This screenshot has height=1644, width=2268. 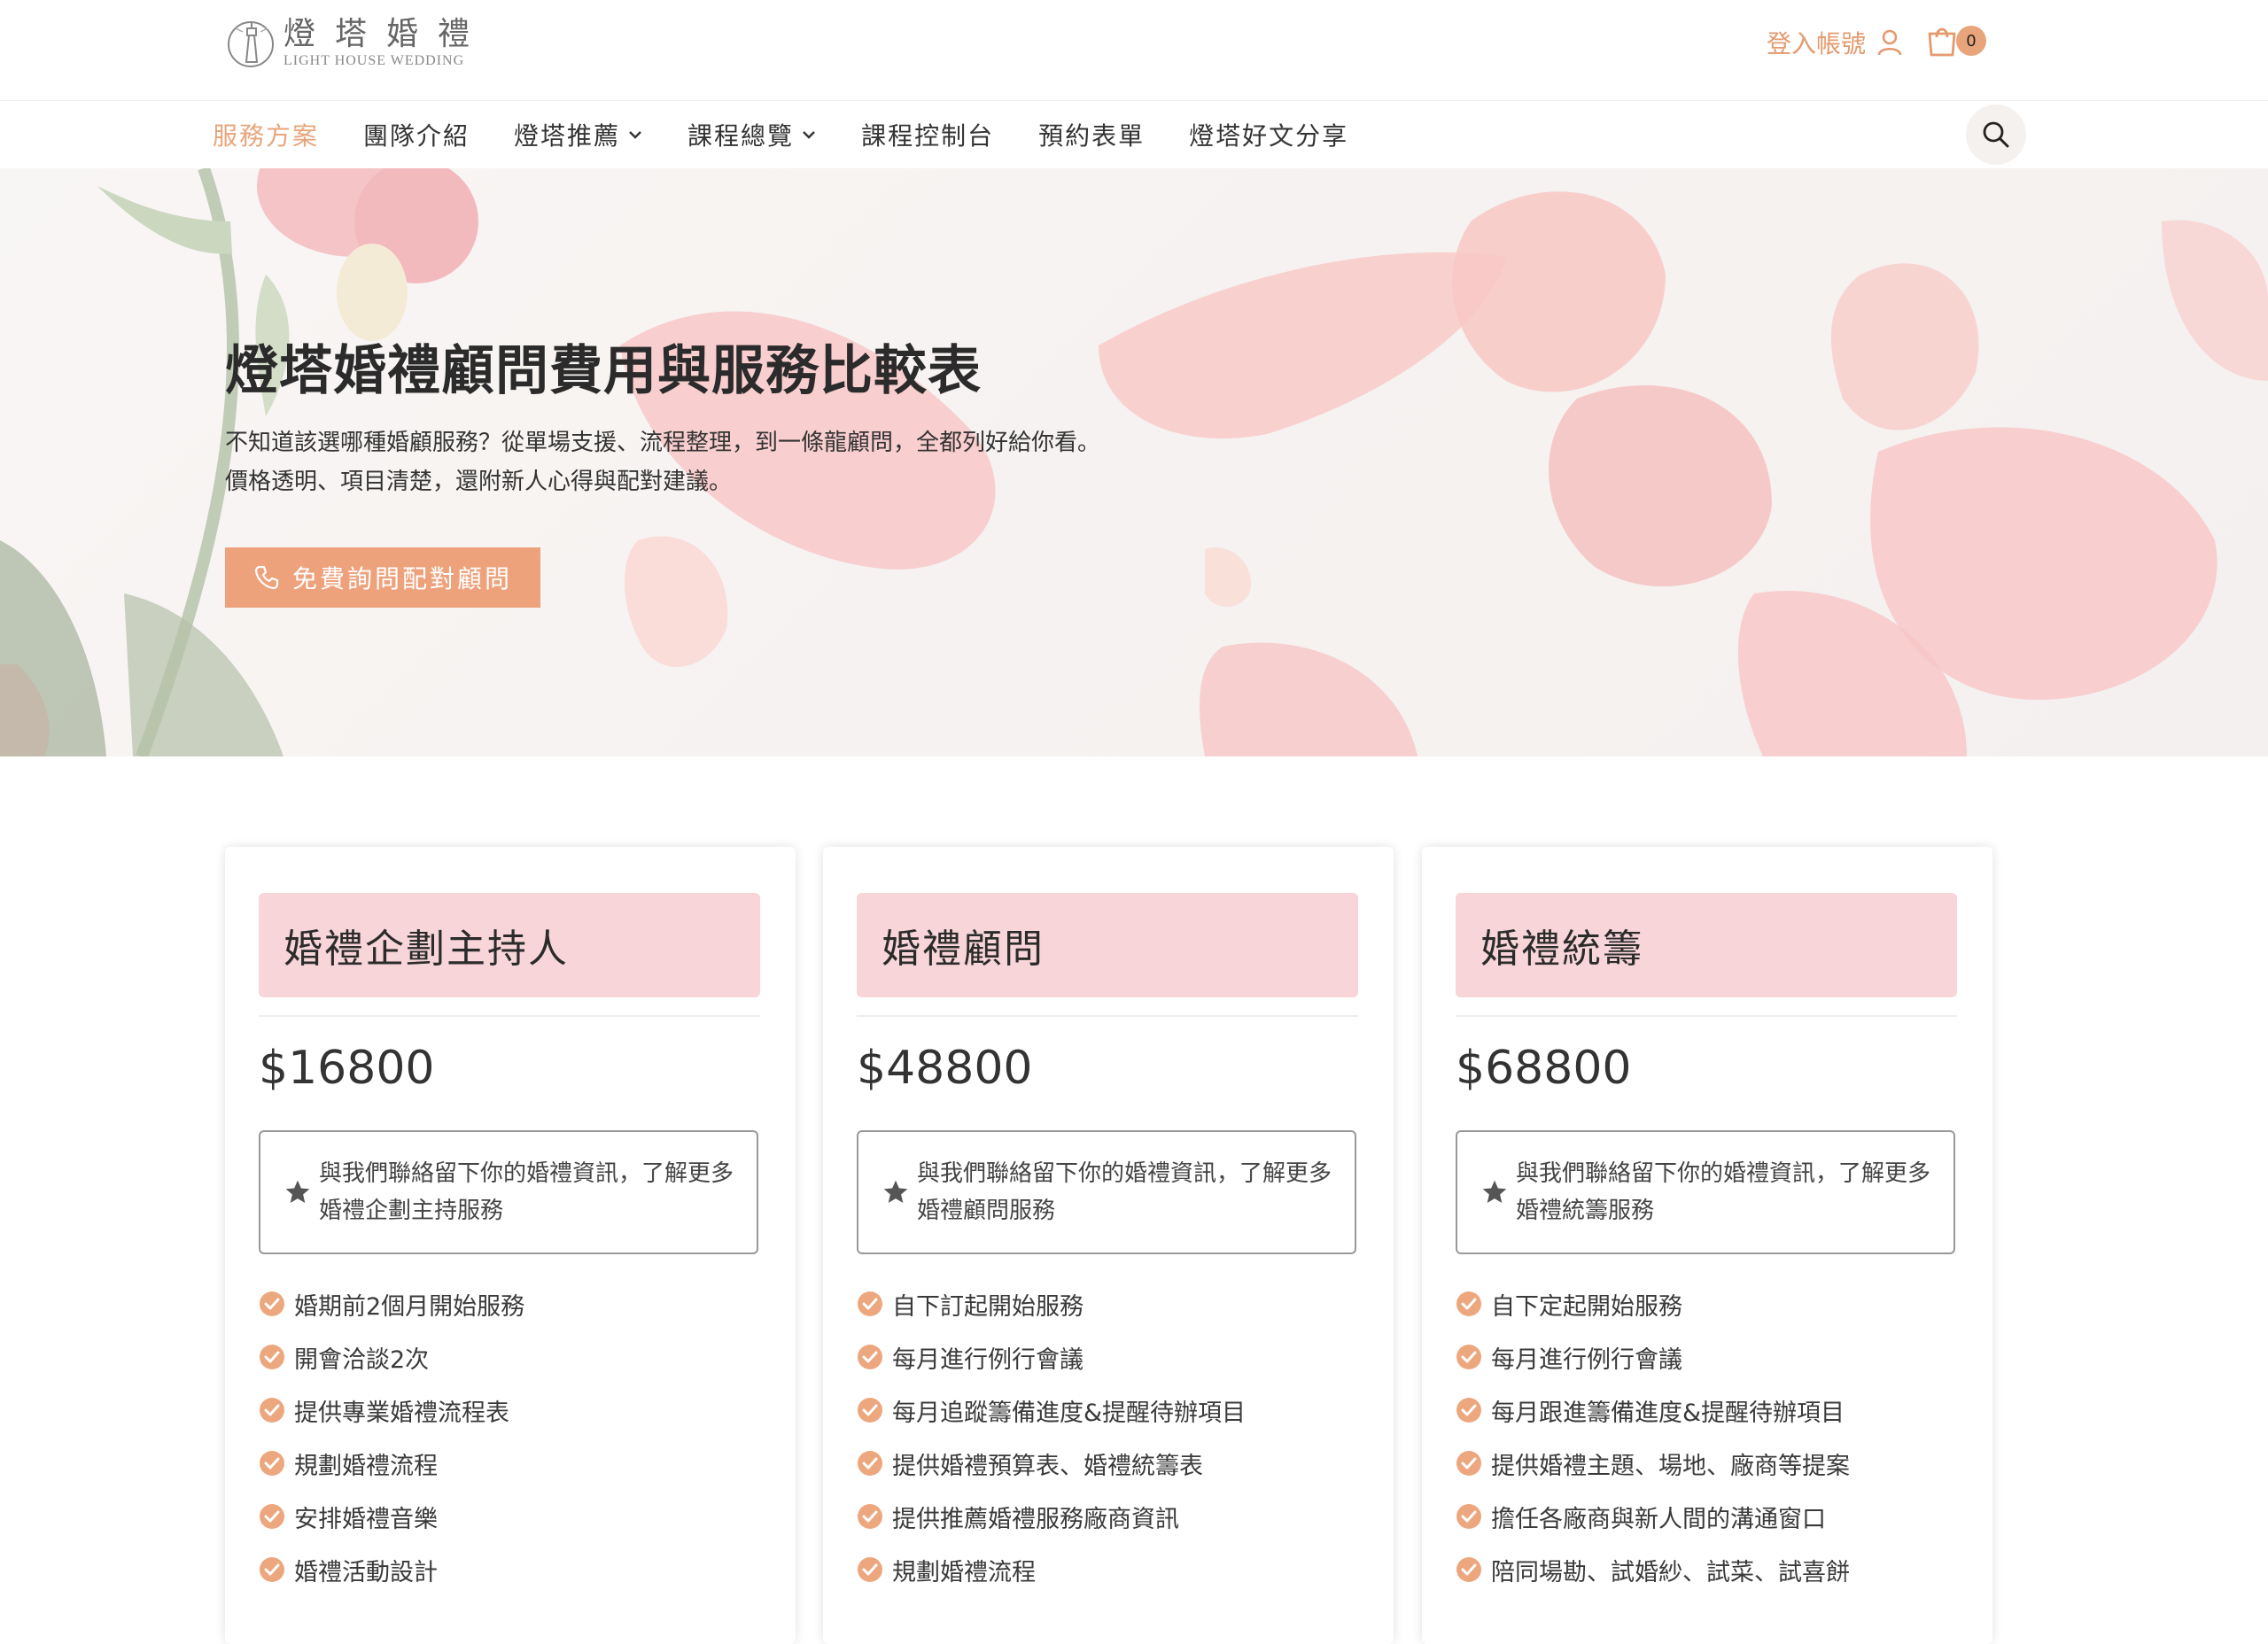 What do you see at coordinates (1706, 945) in the screenshot?
I see `plan-card-header: 婚禮統籌` at bounding box center [1706, 945].